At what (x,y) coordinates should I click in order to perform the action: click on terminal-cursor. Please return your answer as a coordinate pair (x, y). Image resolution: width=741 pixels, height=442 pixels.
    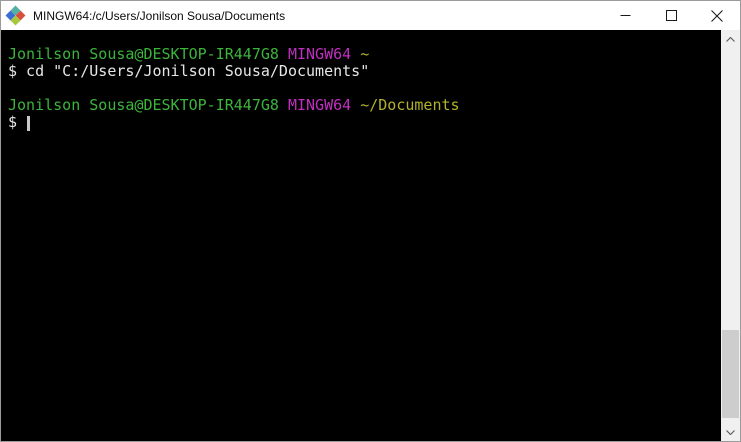
    Looking at the image, I should click on (29, 123).